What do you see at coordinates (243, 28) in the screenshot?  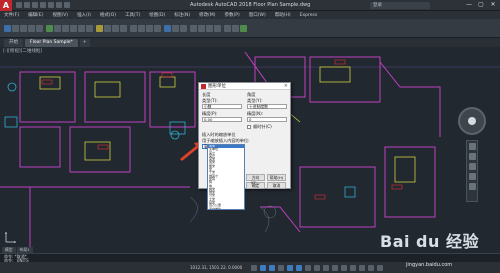 I see `paste-icon` at bounding box center [243, 28].